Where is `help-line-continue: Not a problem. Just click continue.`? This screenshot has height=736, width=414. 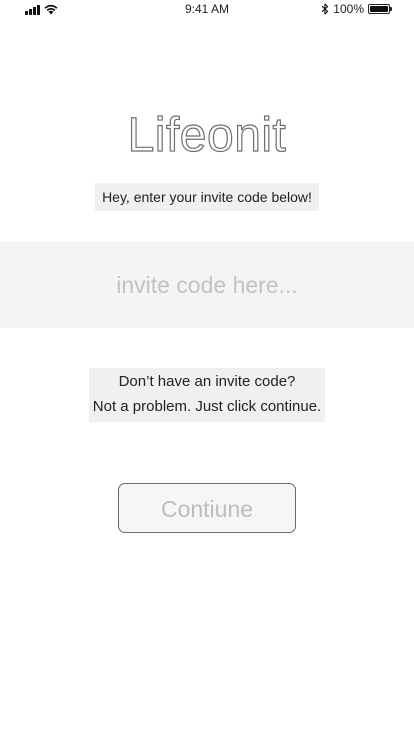
help-line-continue: Not a problem. Just click continue. is located at coordinates (207, 406).